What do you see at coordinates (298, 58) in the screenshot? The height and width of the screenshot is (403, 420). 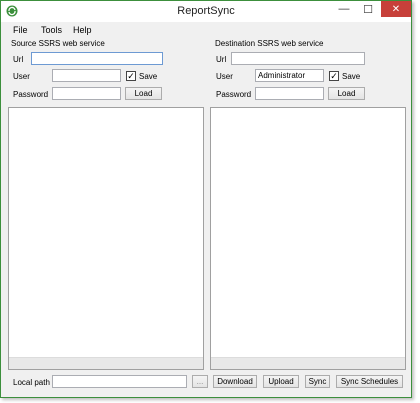 I see `destination-url-field` at bounding box center [298, 58].